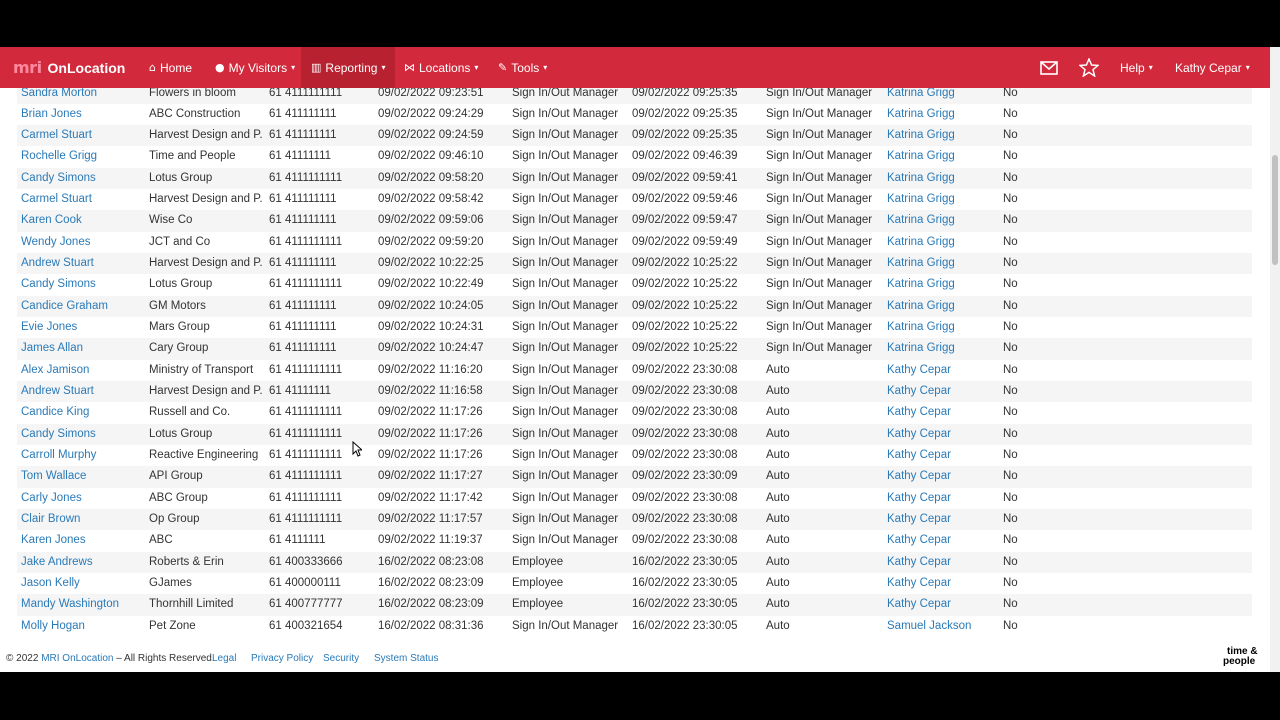  What do you see at coordinates (204, 455) in the screenshot?
I see `cell-company: Reactive Engineering` at bounding box center [204, 455].